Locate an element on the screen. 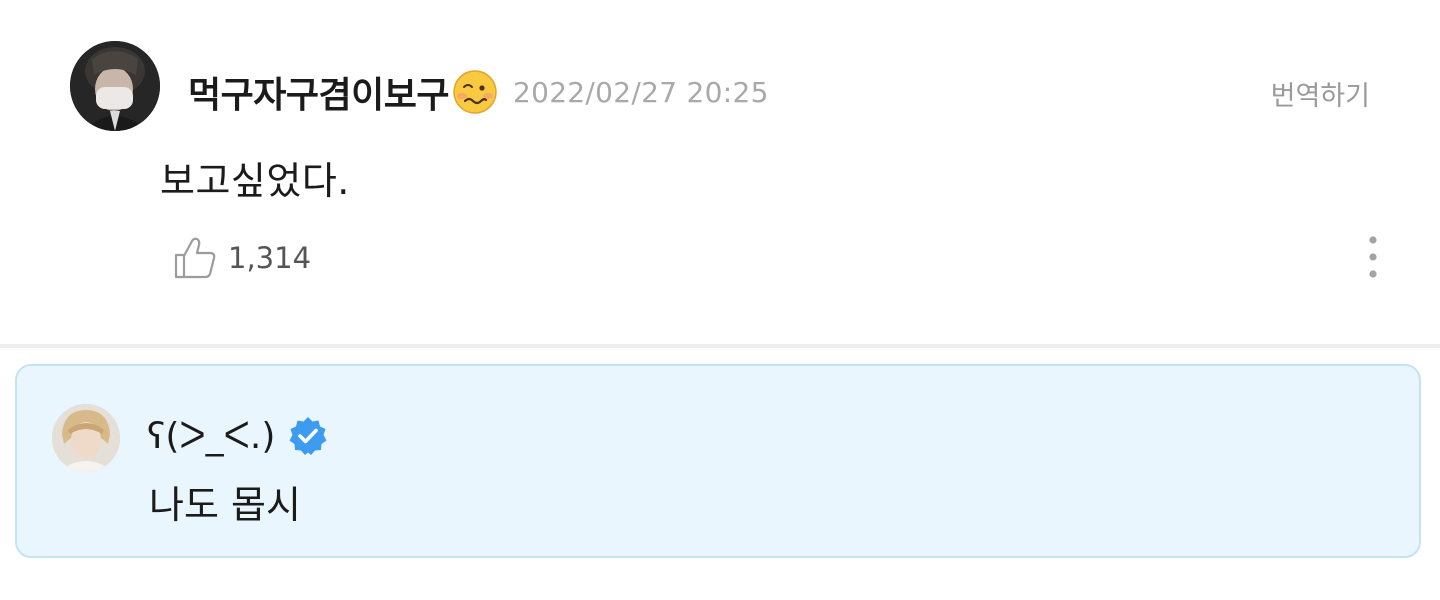 The height and width of the screenshot is (600, 1440). like-count: 1,314 is located at coordinates (270, 258).